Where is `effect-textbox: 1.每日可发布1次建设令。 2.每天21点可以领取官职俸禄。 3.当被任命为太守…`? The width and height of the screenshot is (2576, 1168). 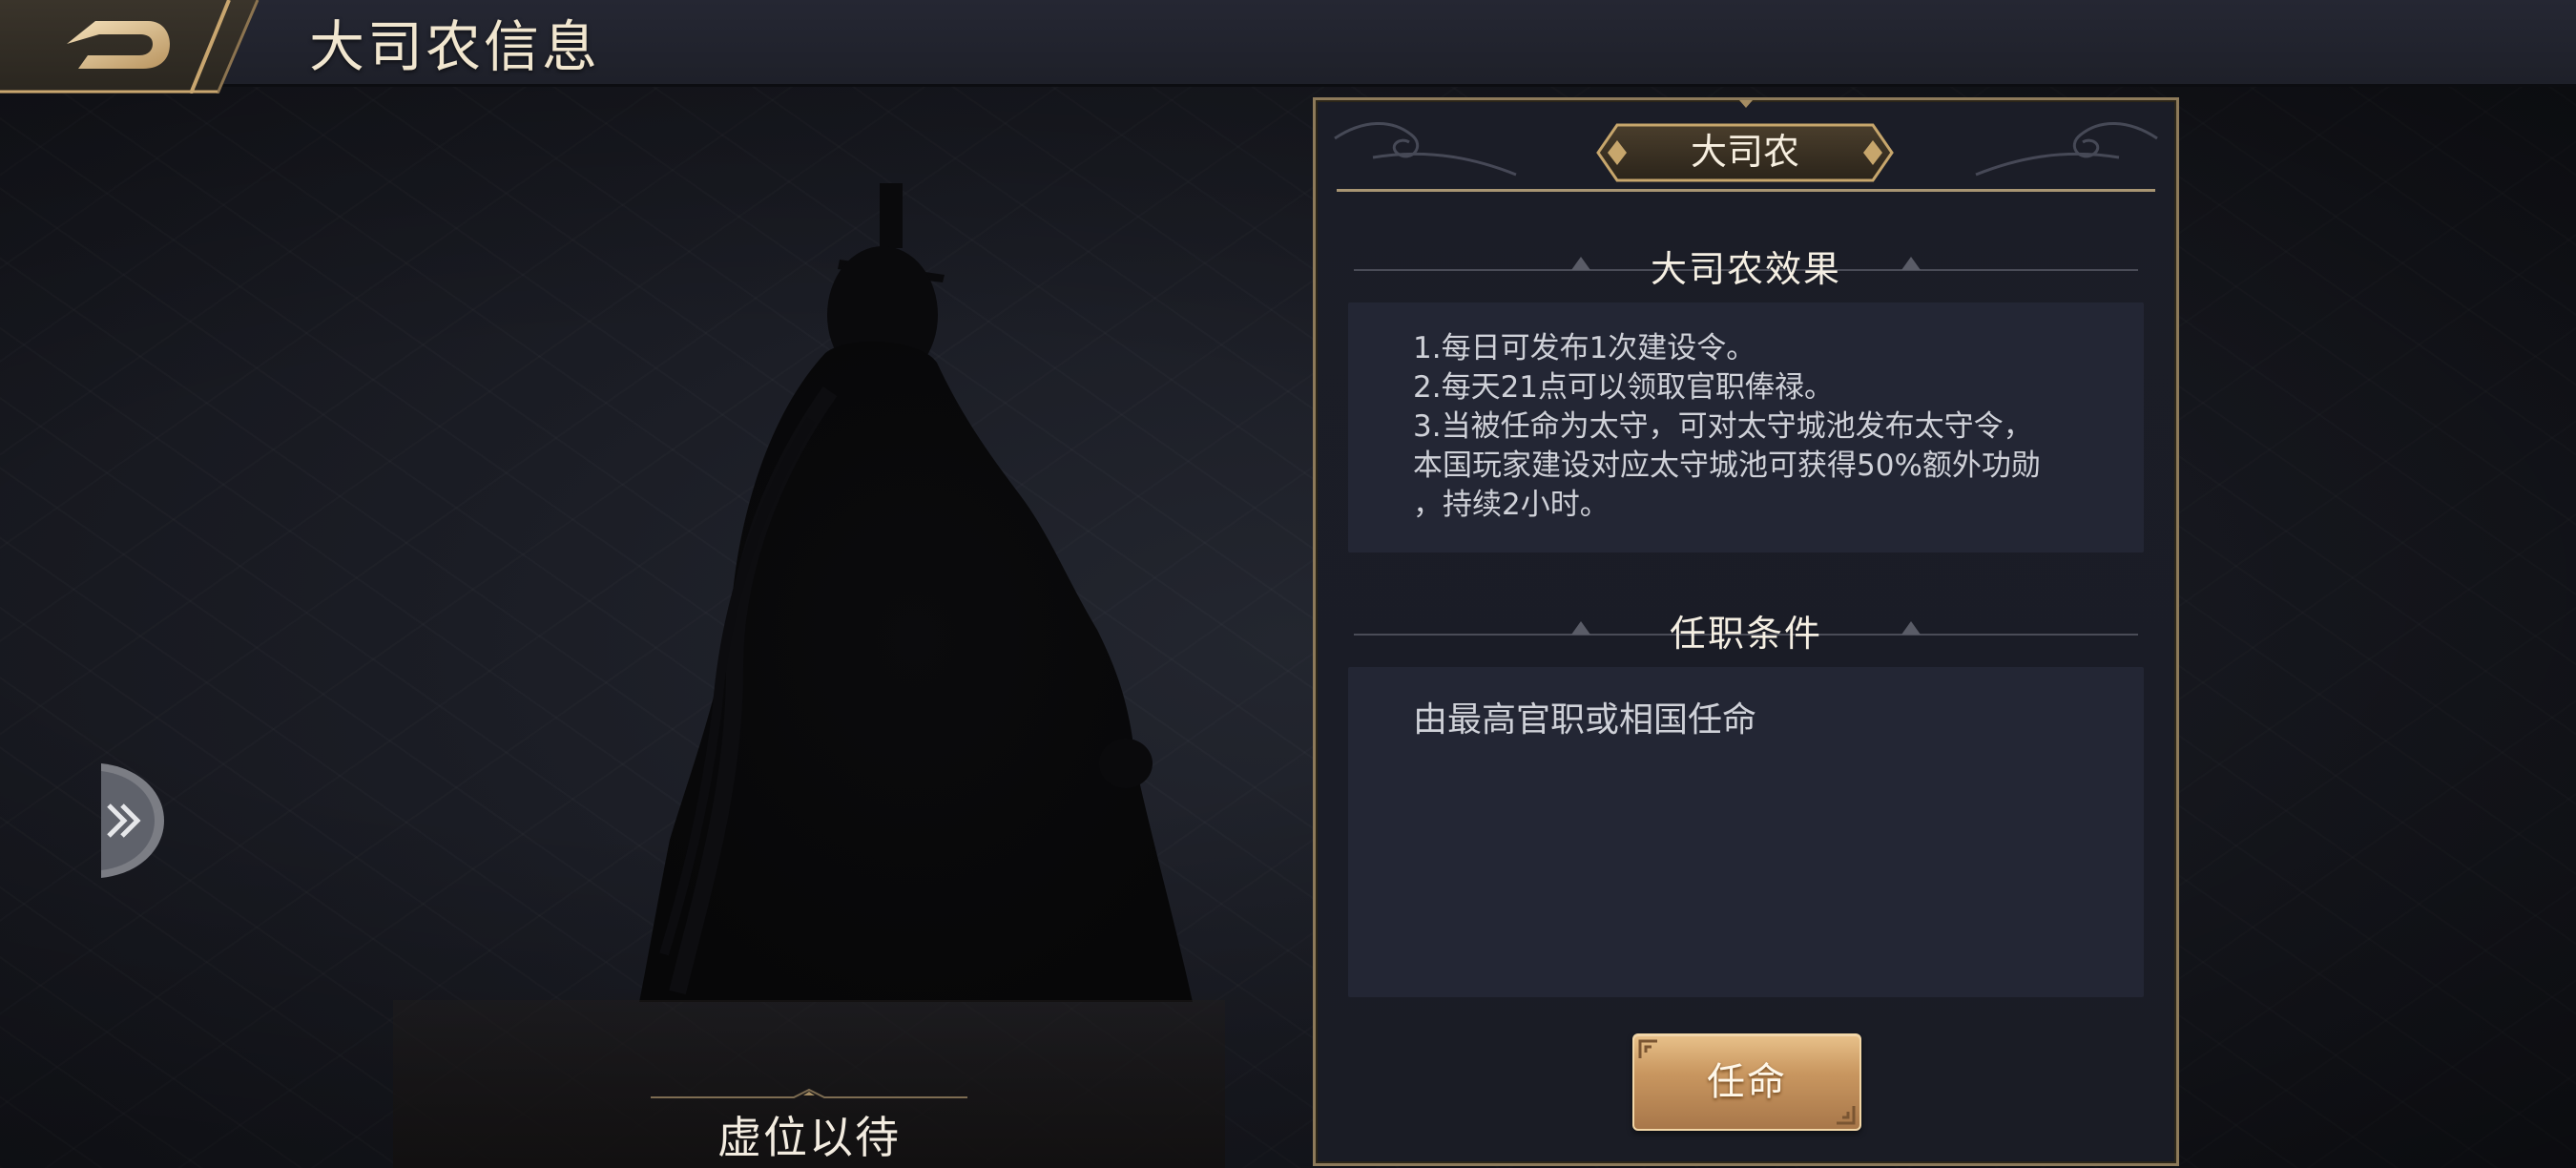 effect-textbox: 1.每日可发布1次建设令。 2.每天21点可以领取官职俸禄。 3.当被任命为太守… is located at coordinates (1746, 427).